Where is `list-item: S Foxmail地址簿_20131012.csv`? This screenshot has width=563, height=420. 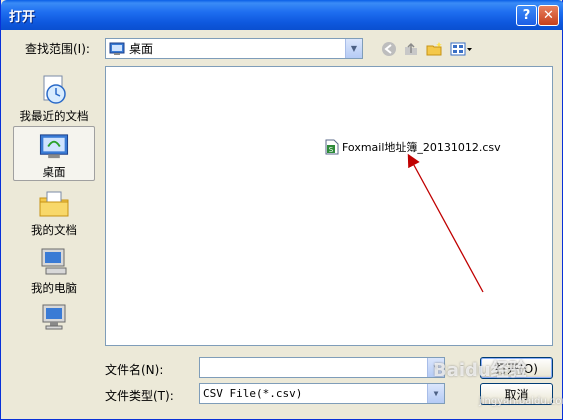
list-item: S Foxmail地址簿_20131012.csv is located at coordinates (413, 147).